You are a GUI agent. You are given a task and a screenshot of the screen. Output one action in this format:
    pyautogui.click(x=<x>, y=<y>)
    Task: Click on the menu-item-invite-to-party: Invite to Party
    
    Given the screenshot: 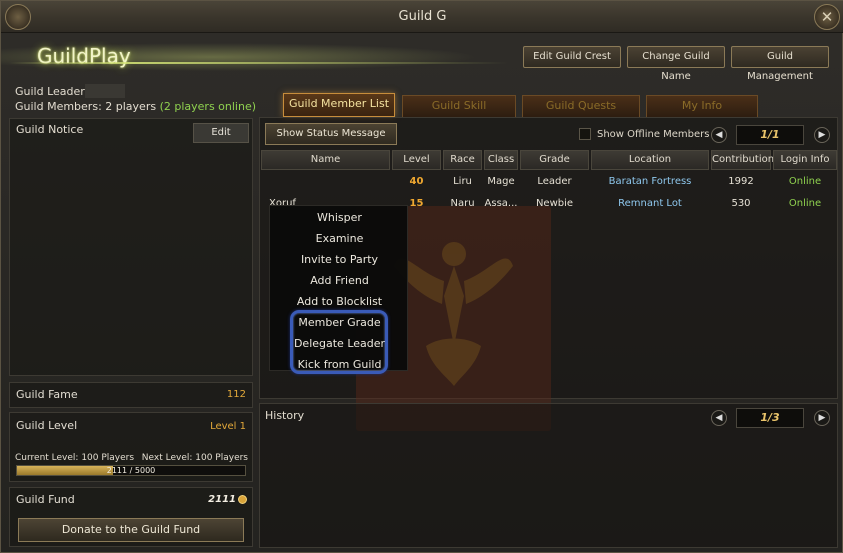 What is the action you would take?
    pyautogui.click(x=339, y=259)
    